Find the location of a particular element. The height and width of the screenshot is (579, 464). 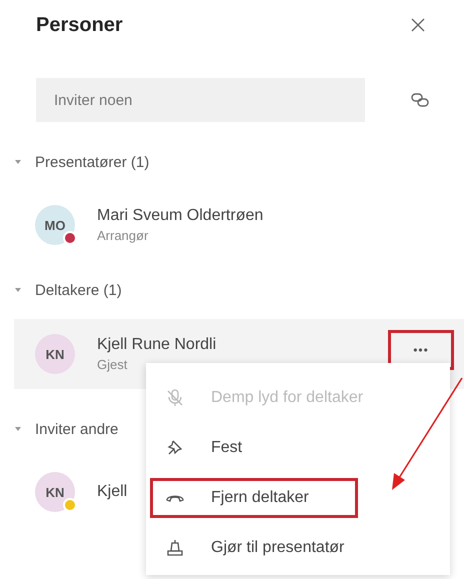

person-role: Gjest is located at coordinates (112, 364).